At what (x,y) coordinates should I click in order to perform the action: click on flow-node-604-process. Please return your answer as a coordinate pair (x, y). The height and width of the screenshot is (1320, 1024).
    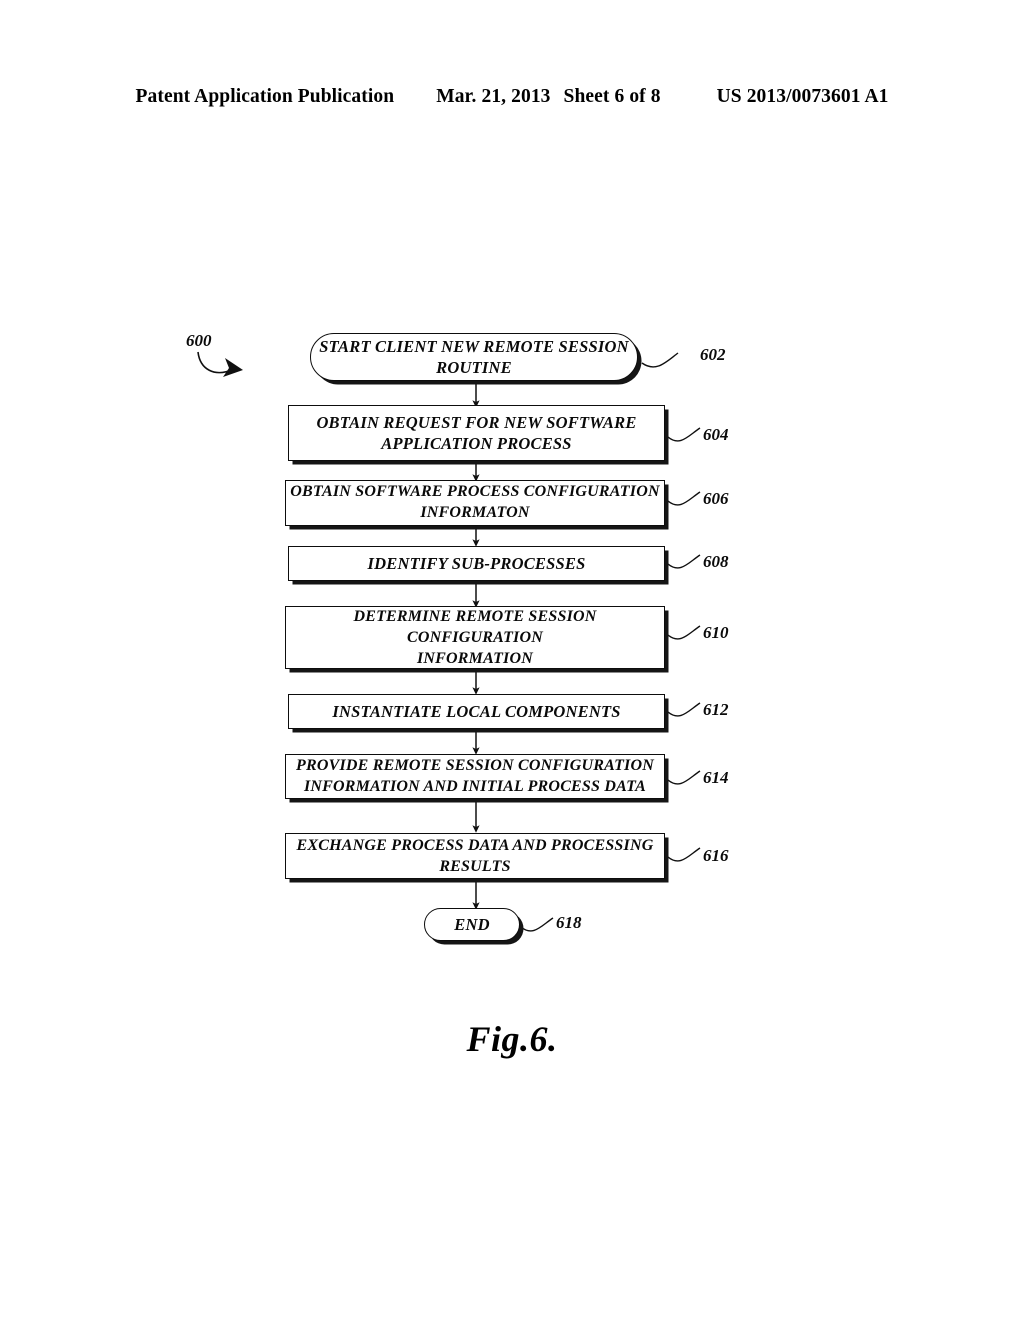
    Looking at the image, I should click on (476, 433).